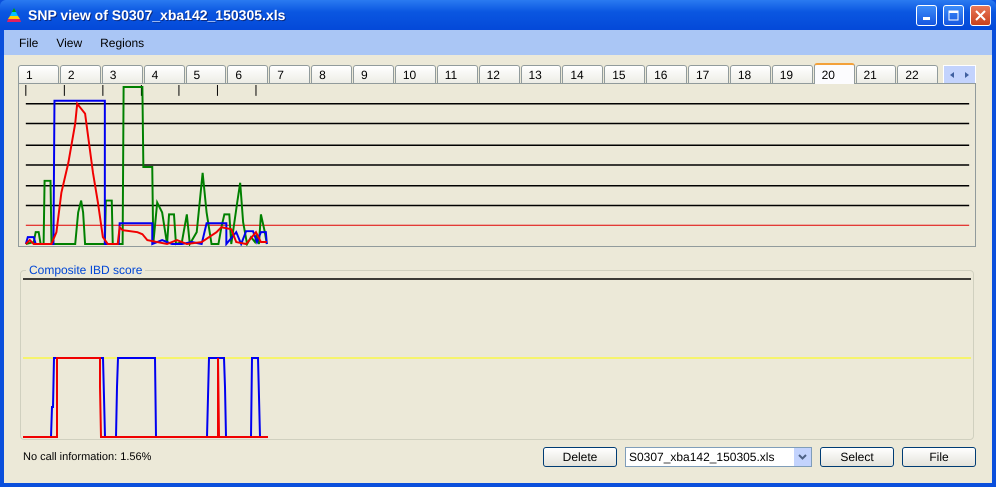  Describe the element at coordinates (206, 74) in the screenshot. I see `chromosome-tab: 5` at that location.